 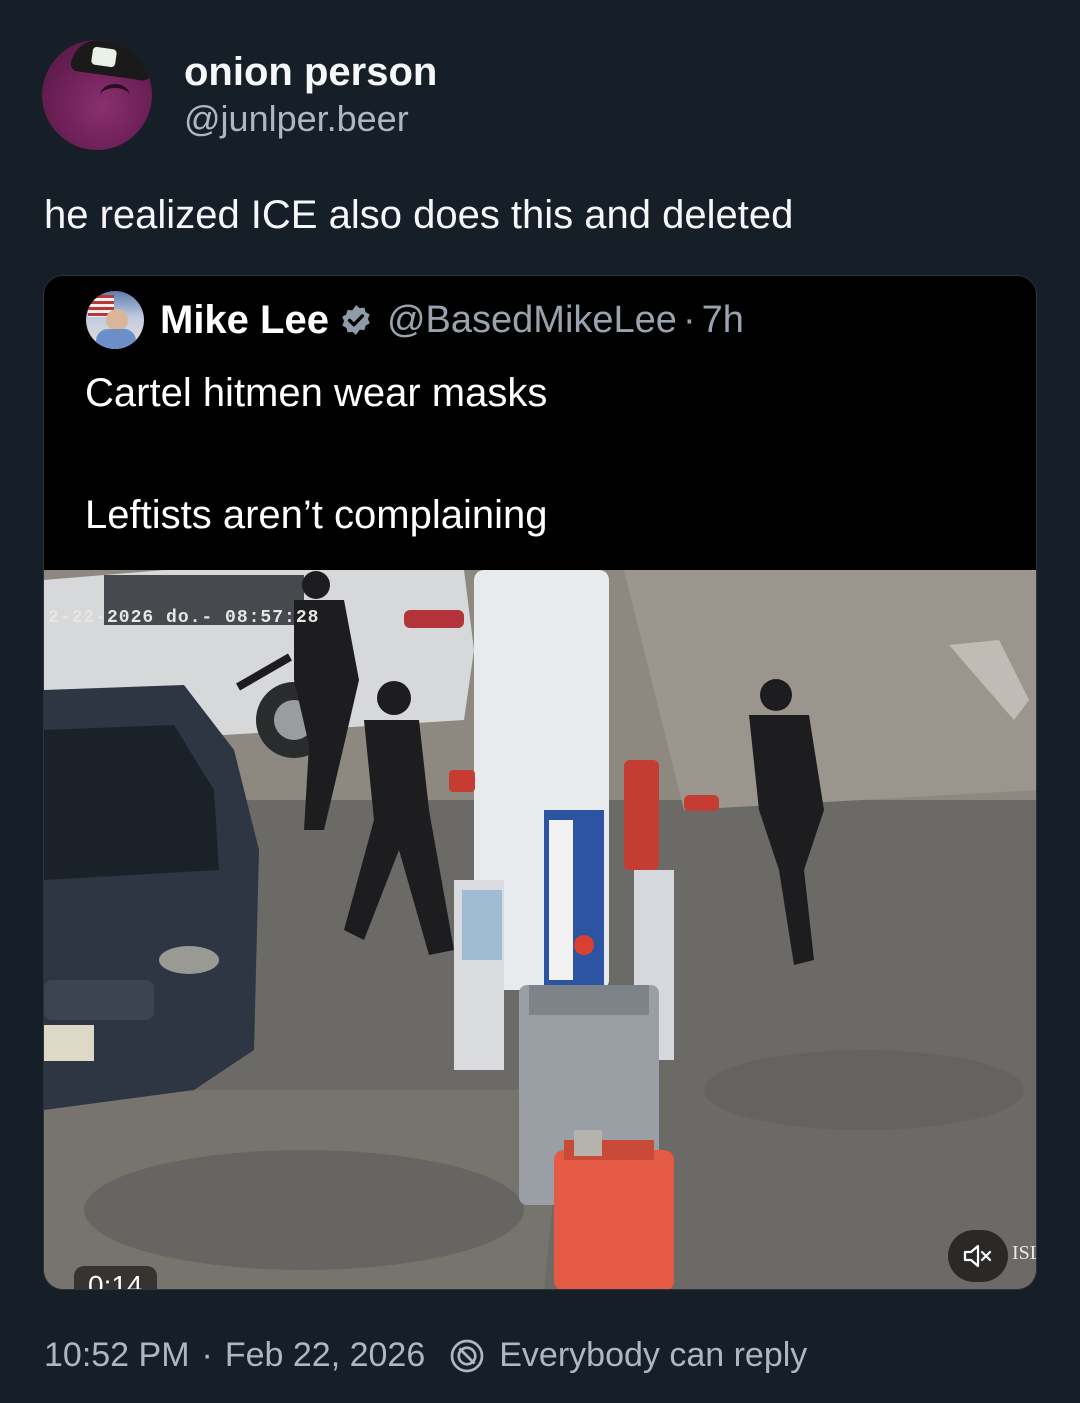 What do you see at coordinates (310, 72) in the screenshot?
I see `author-display-name: onion person` at bounding box center [310, 72].